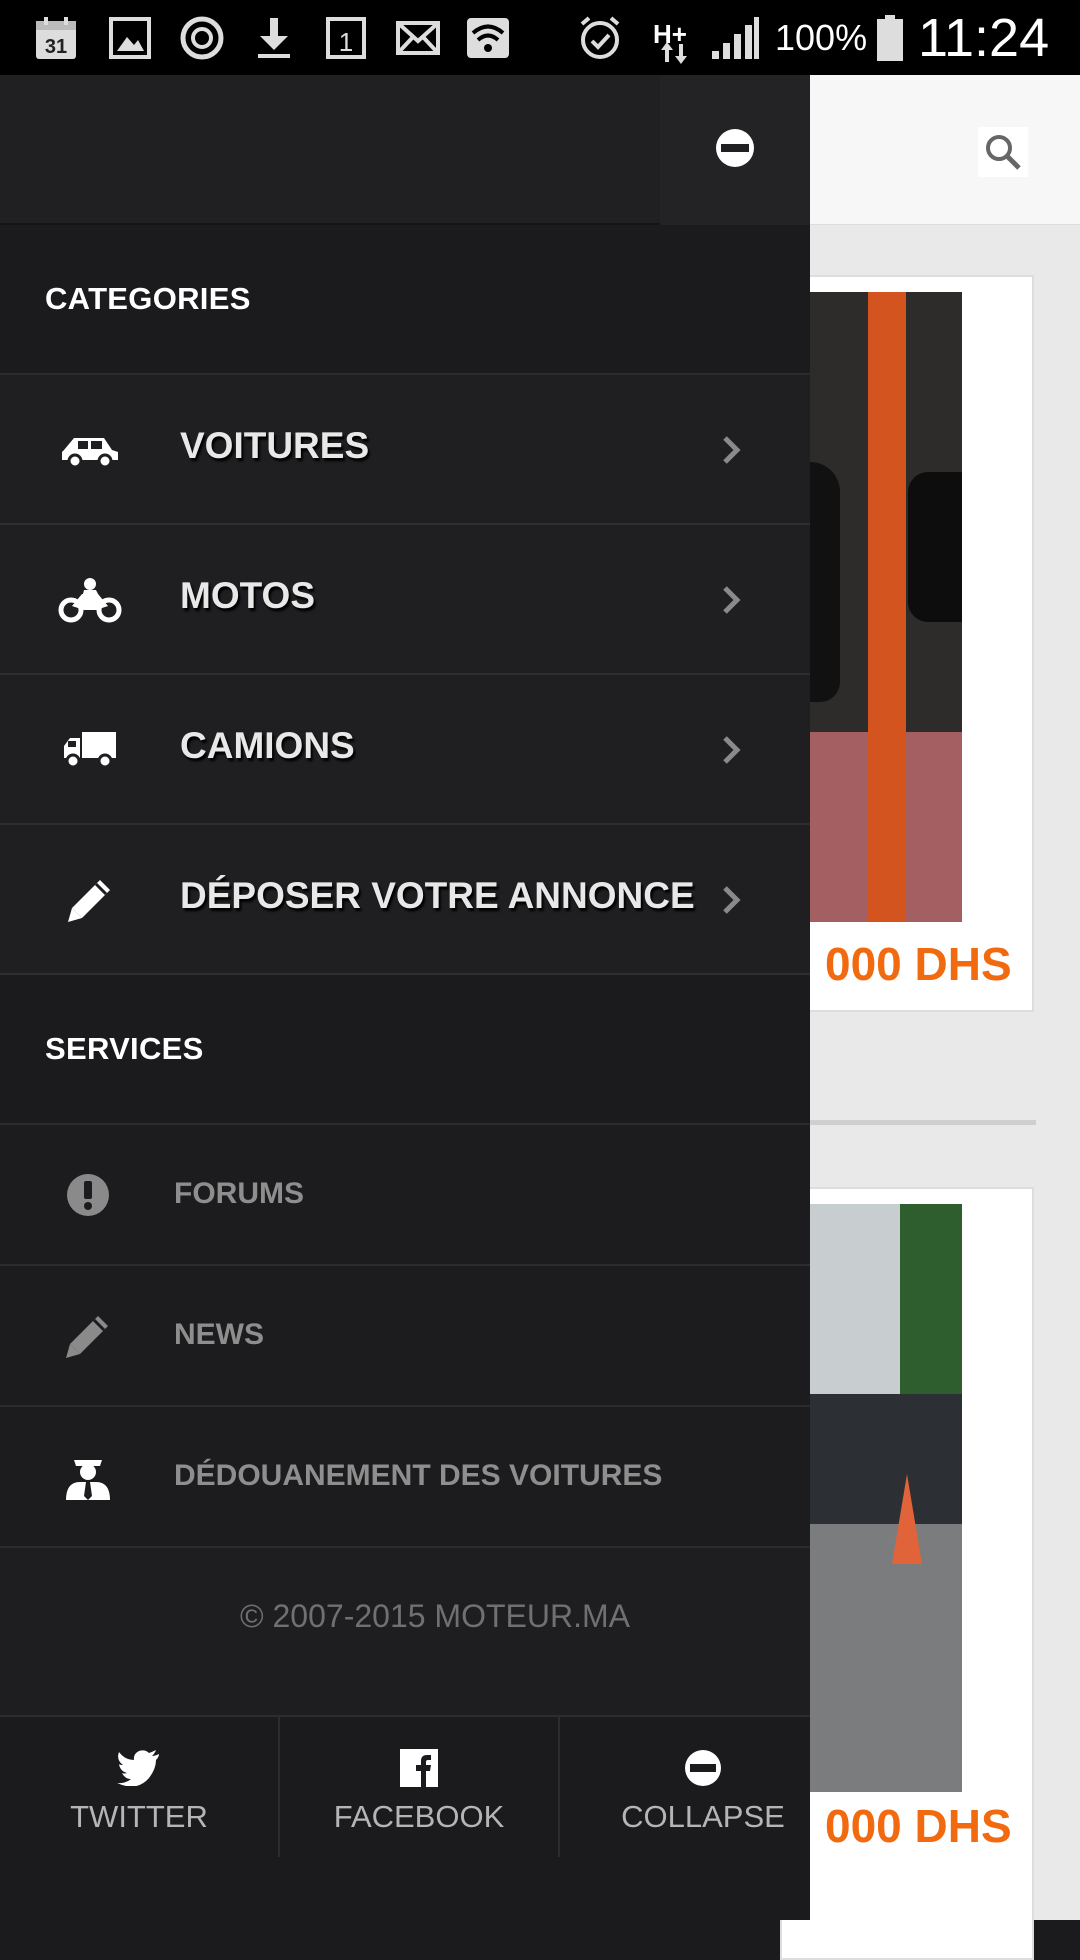 The height and width of the screenshot is (1960, 1080). I want to click on category-label: DÉPOSER VOTRE ANNONCE, so click(437, 895).